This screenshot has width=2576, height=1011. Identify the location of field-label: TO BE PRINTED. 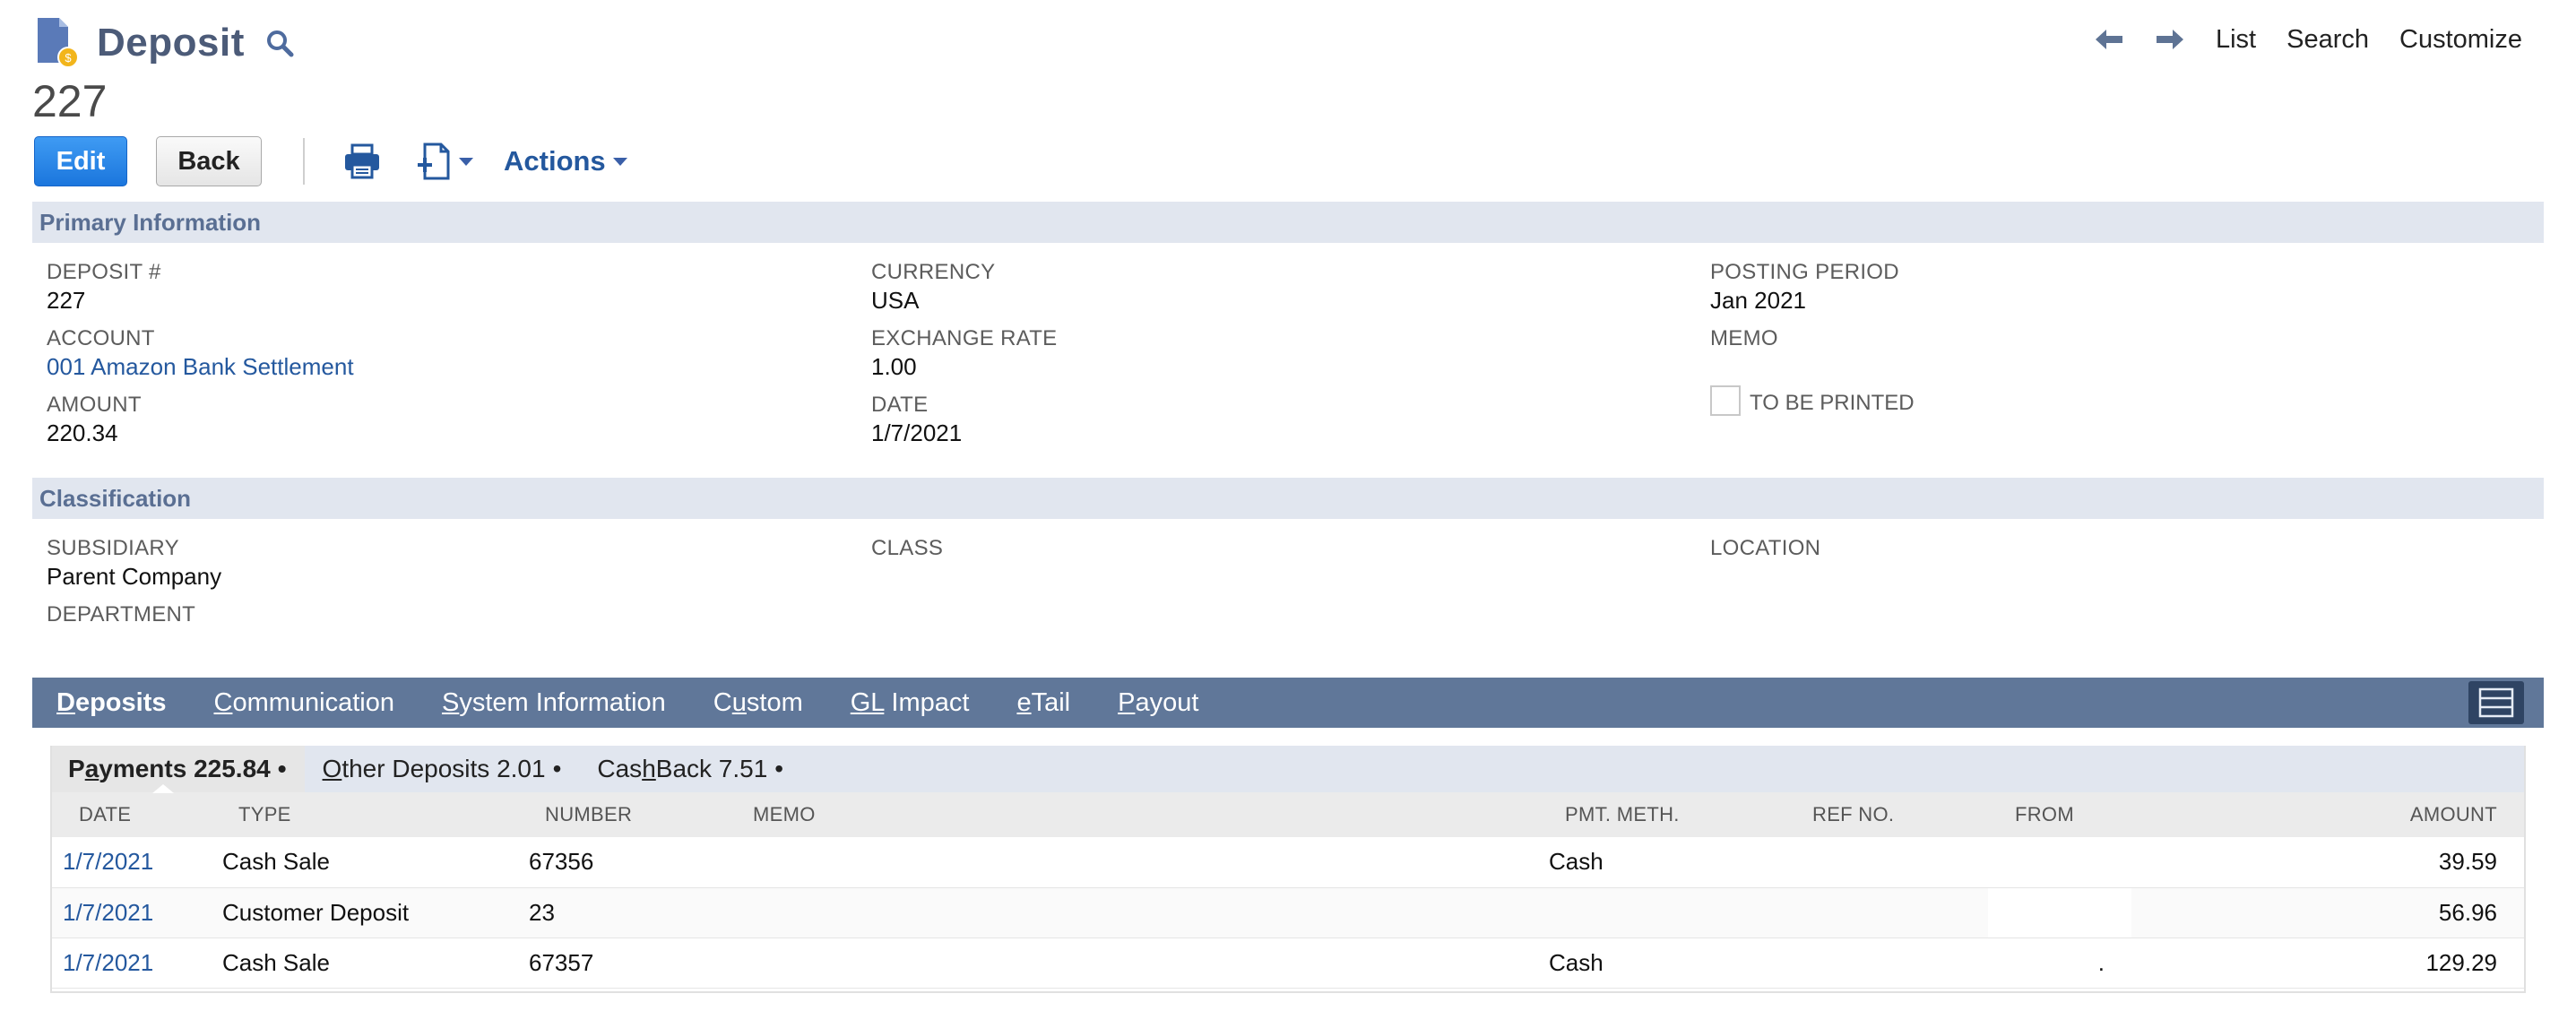
(1832, 403).